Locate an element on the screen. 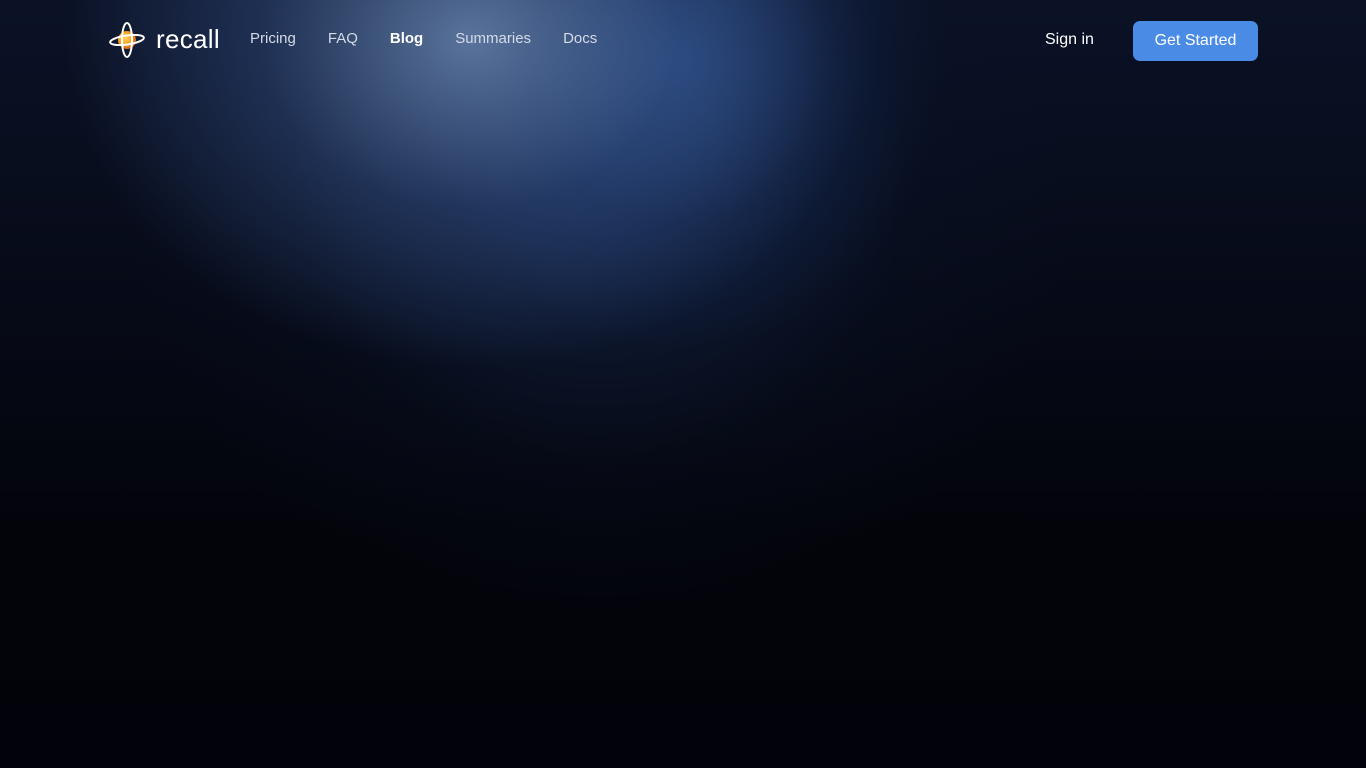 The height and width of the screenshot is (768, 1366). nav-link-summaries: Summaries is located at coordinates (493, 39).